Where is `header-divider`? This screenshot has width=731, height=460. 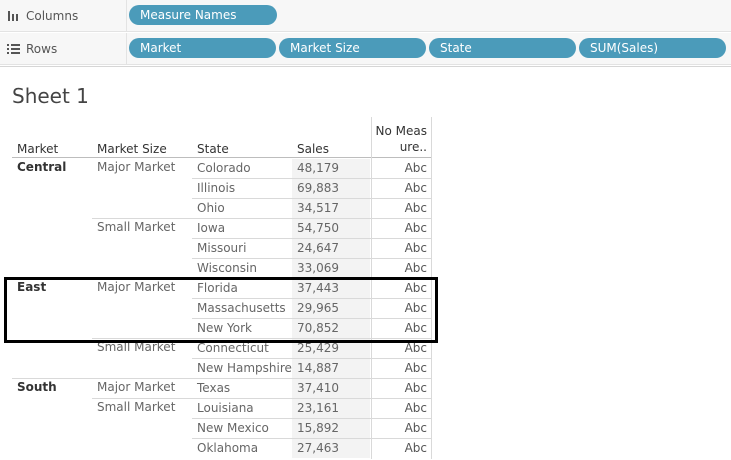
header-divider is located at coordinates (222, 157).